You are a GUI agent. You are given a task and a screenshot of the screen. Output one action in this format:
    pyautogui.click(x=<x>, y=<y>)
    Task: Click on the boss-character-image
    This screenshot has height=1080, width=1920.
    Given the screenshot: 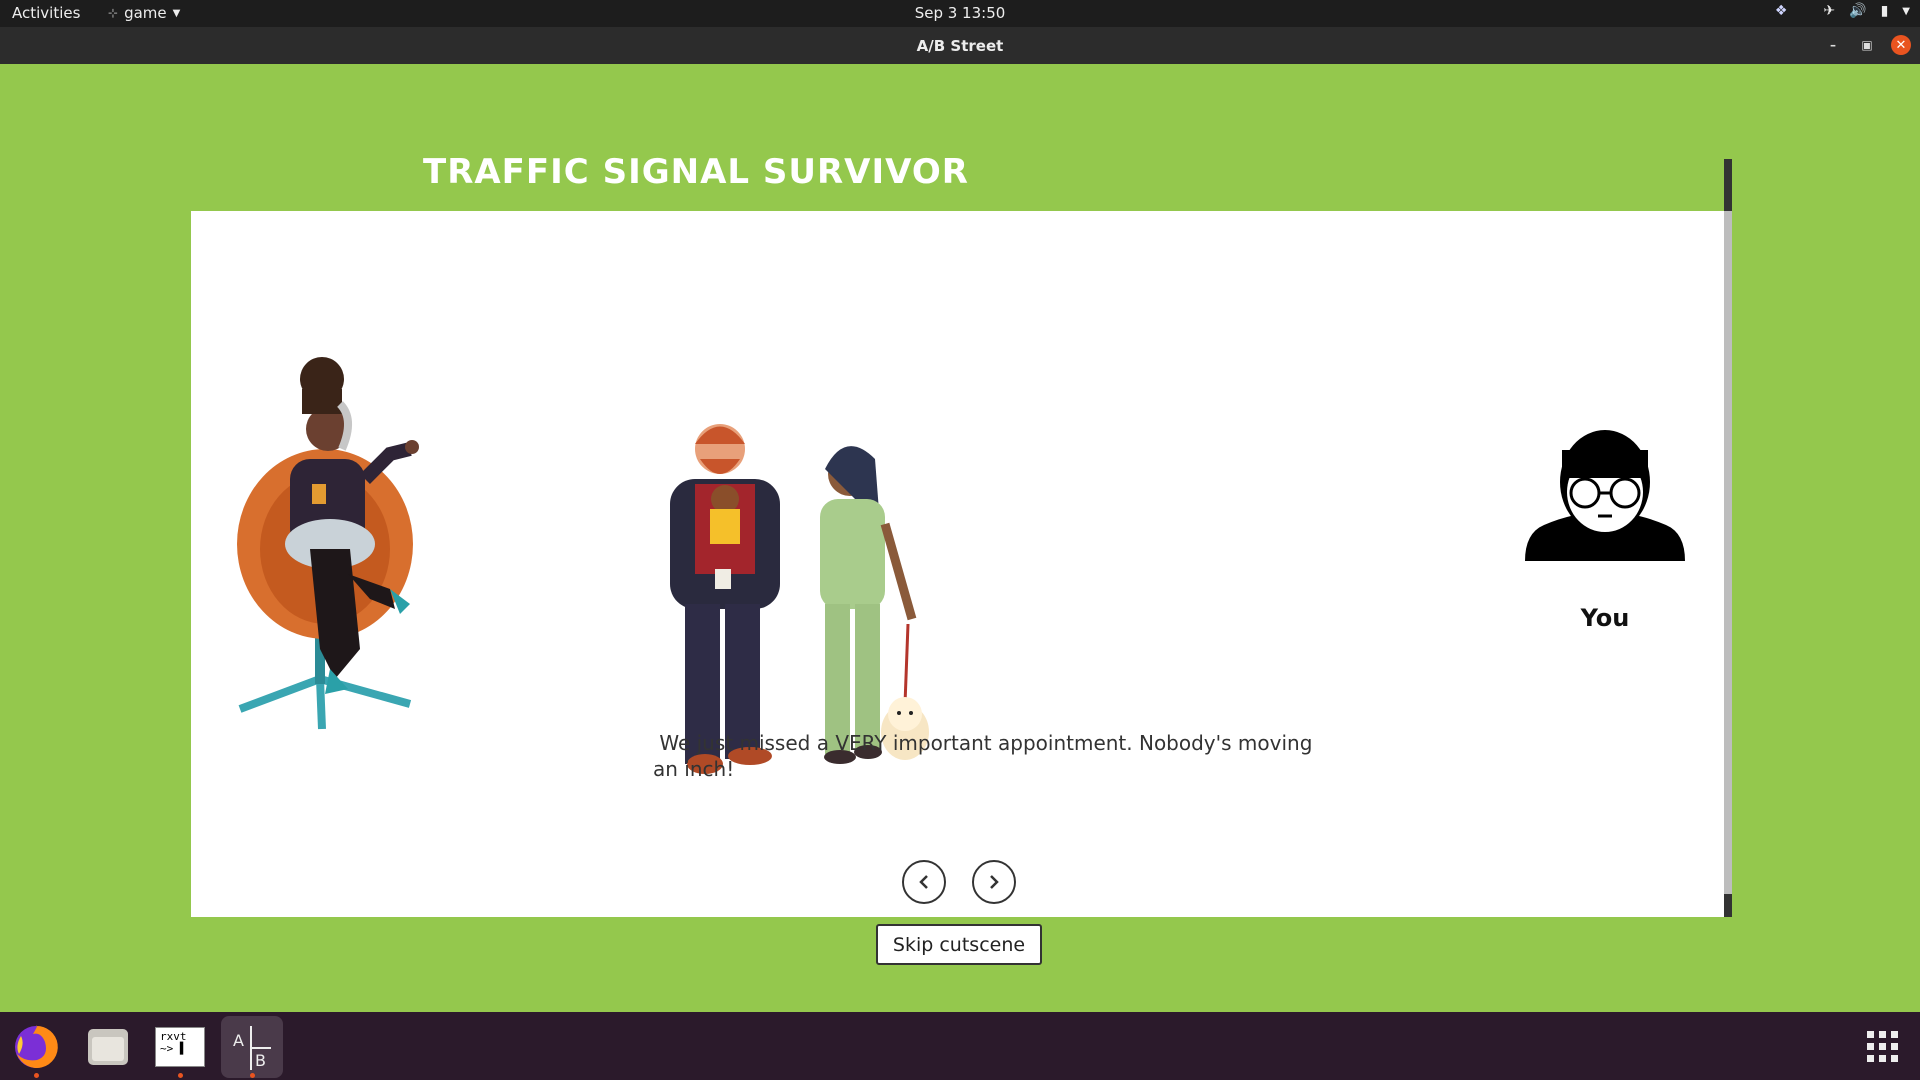 What is the action you would take?
    pyautogui.click(x=328, y=543)
    